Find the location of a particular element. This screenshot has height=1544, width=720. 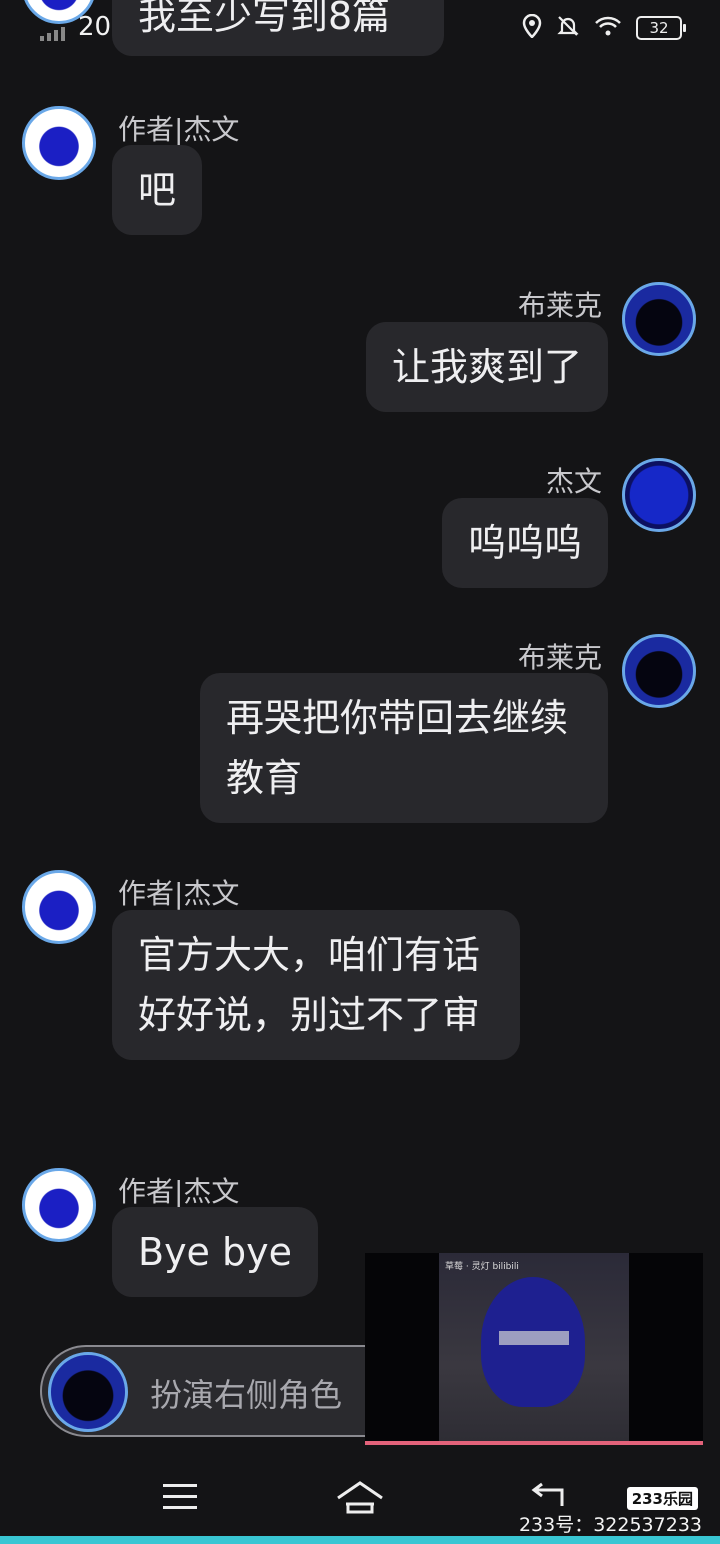

video-progress-fill is located at coordinates (534, 1443).